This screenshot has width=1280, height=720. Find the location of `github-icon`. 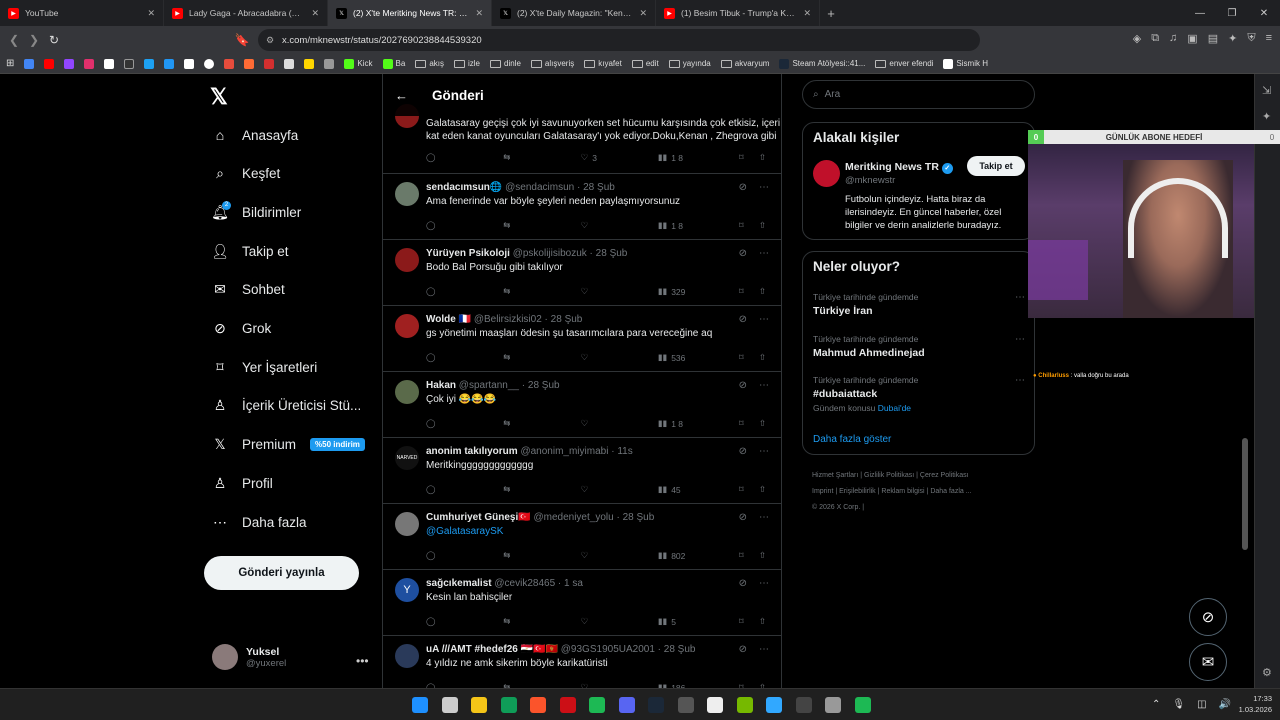

github-icon is located at coordinates (129, 63).